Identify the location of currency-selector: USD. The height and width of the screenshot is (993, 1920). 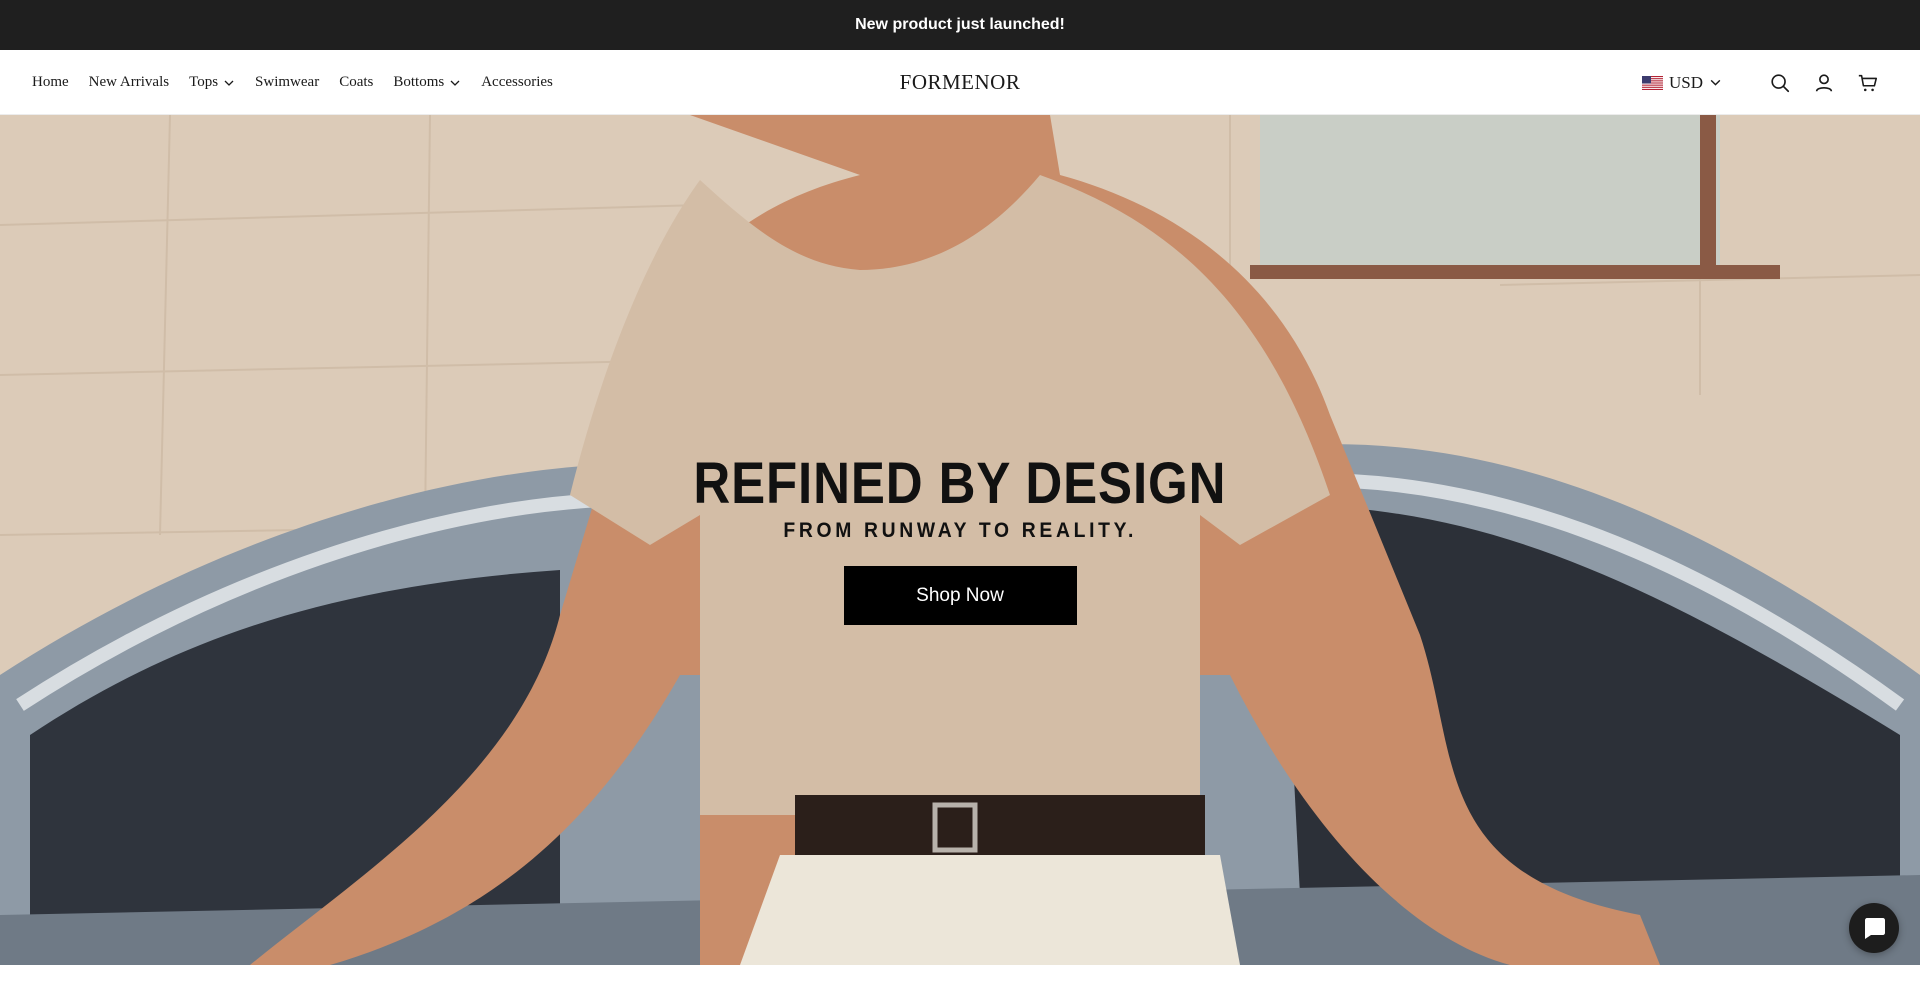
(1681, 82).